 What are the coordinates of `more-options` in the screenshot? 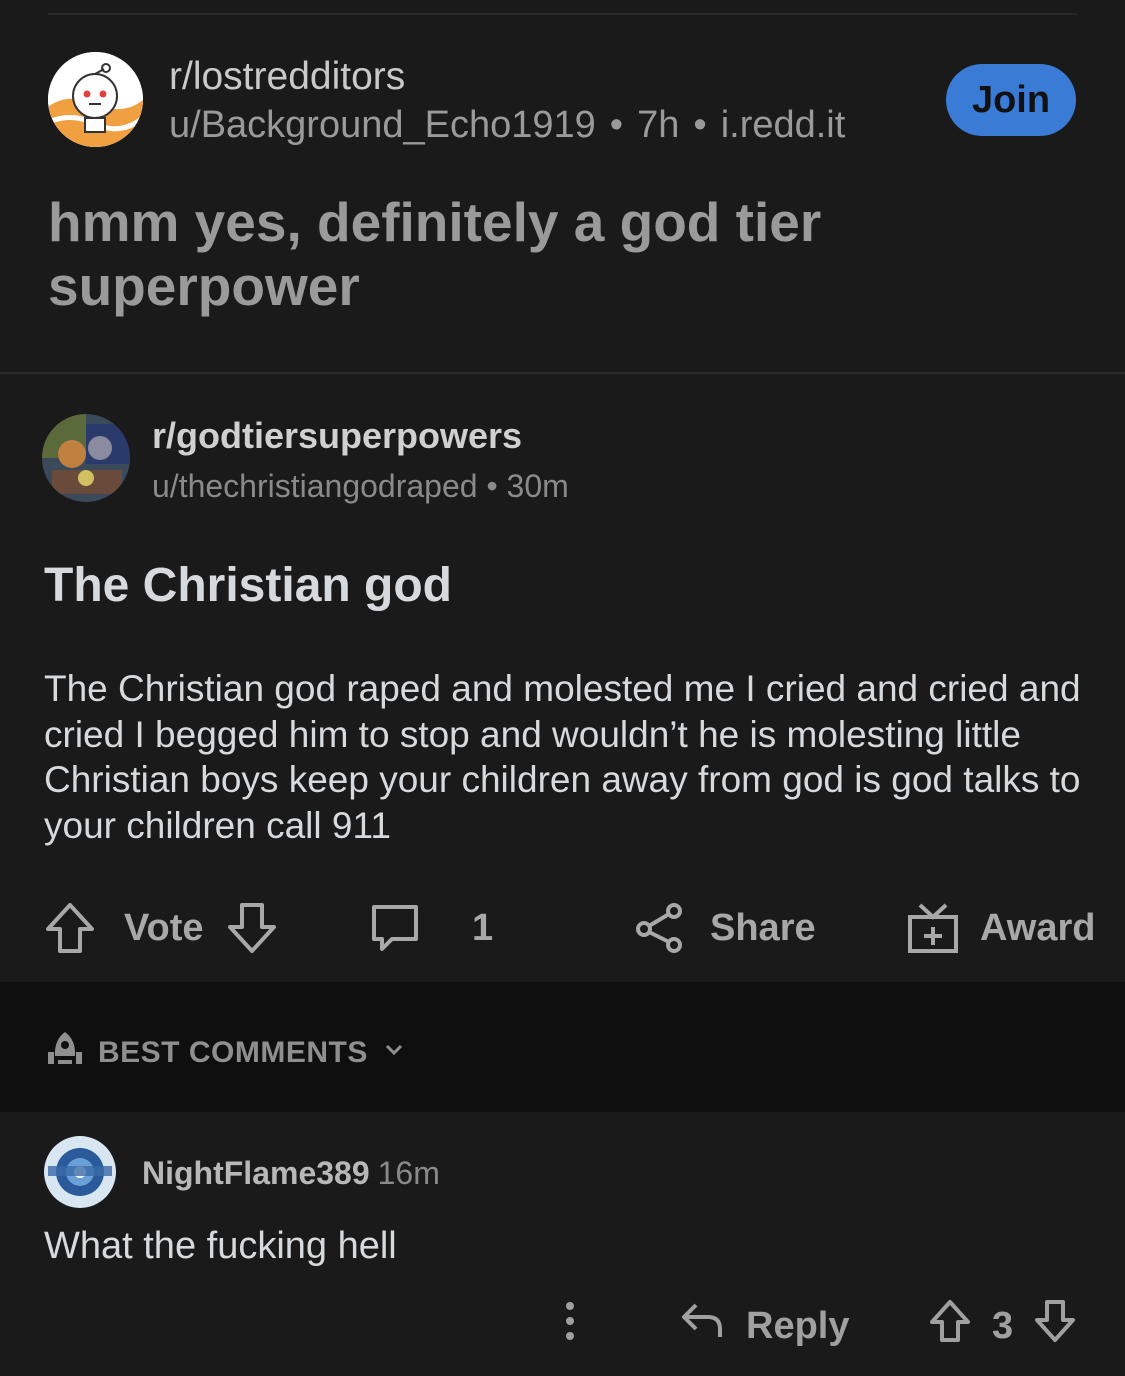 It's located at (570, 1326).